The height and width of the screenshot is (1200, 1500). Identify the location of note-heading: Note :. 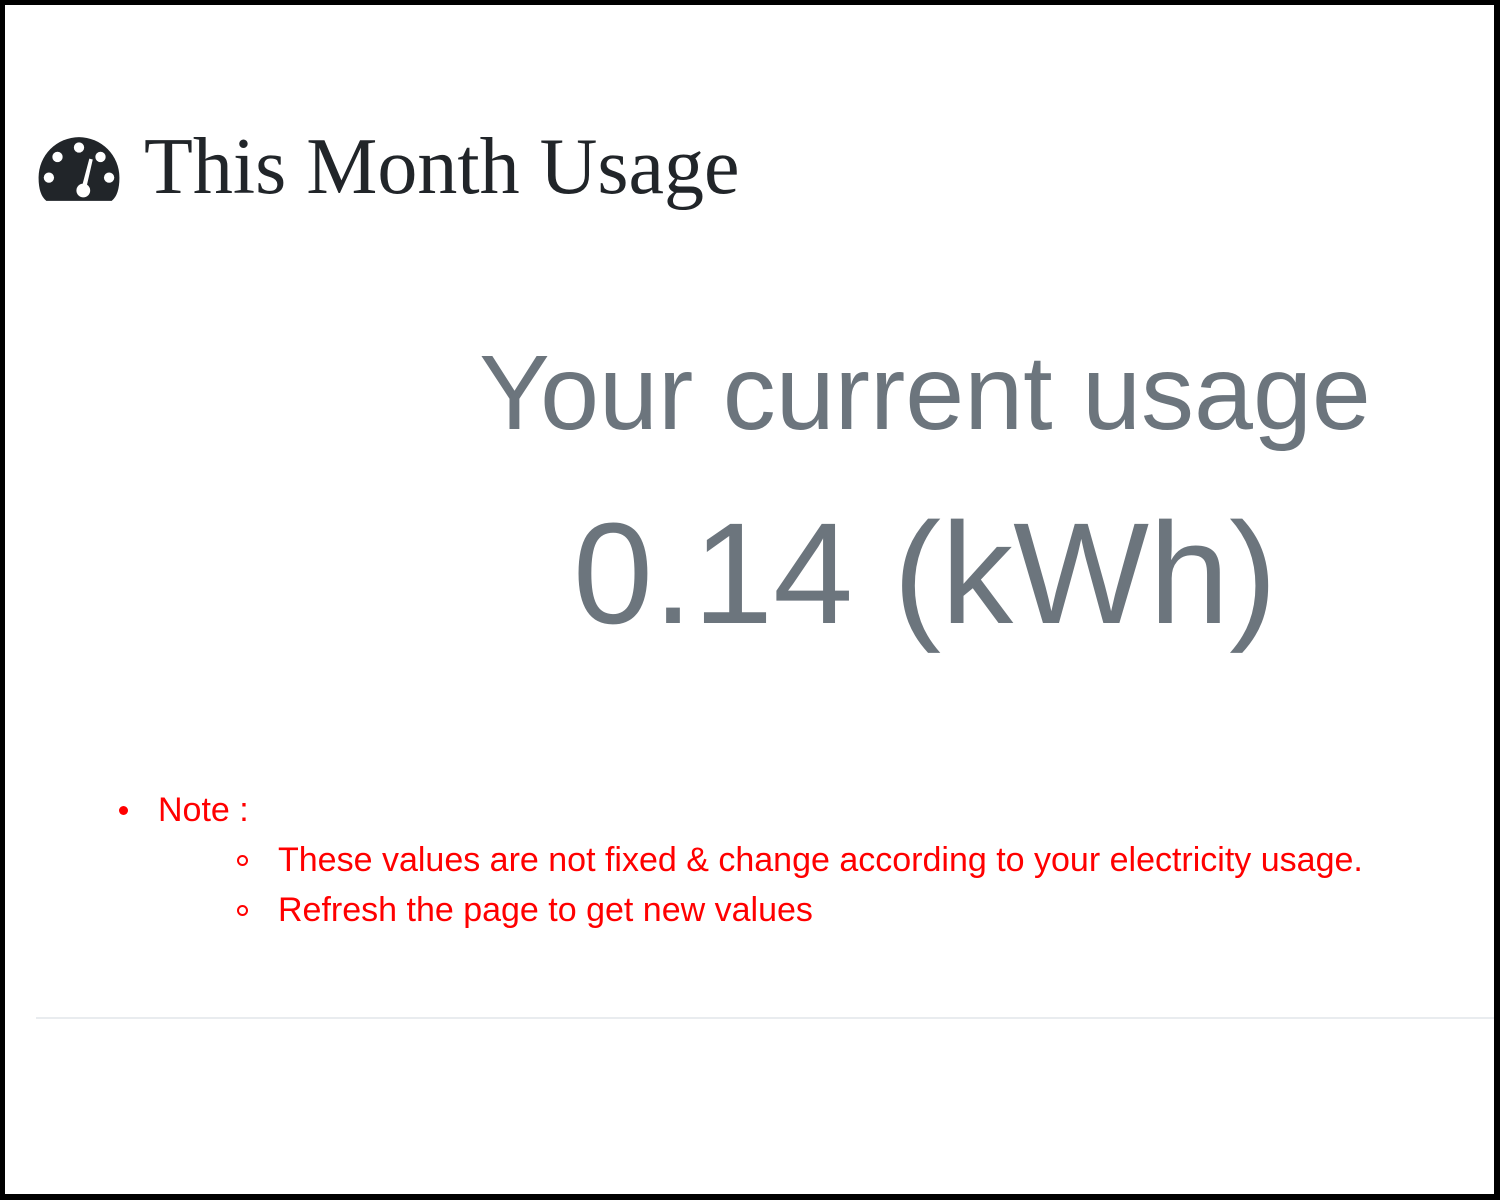
(203, 809).